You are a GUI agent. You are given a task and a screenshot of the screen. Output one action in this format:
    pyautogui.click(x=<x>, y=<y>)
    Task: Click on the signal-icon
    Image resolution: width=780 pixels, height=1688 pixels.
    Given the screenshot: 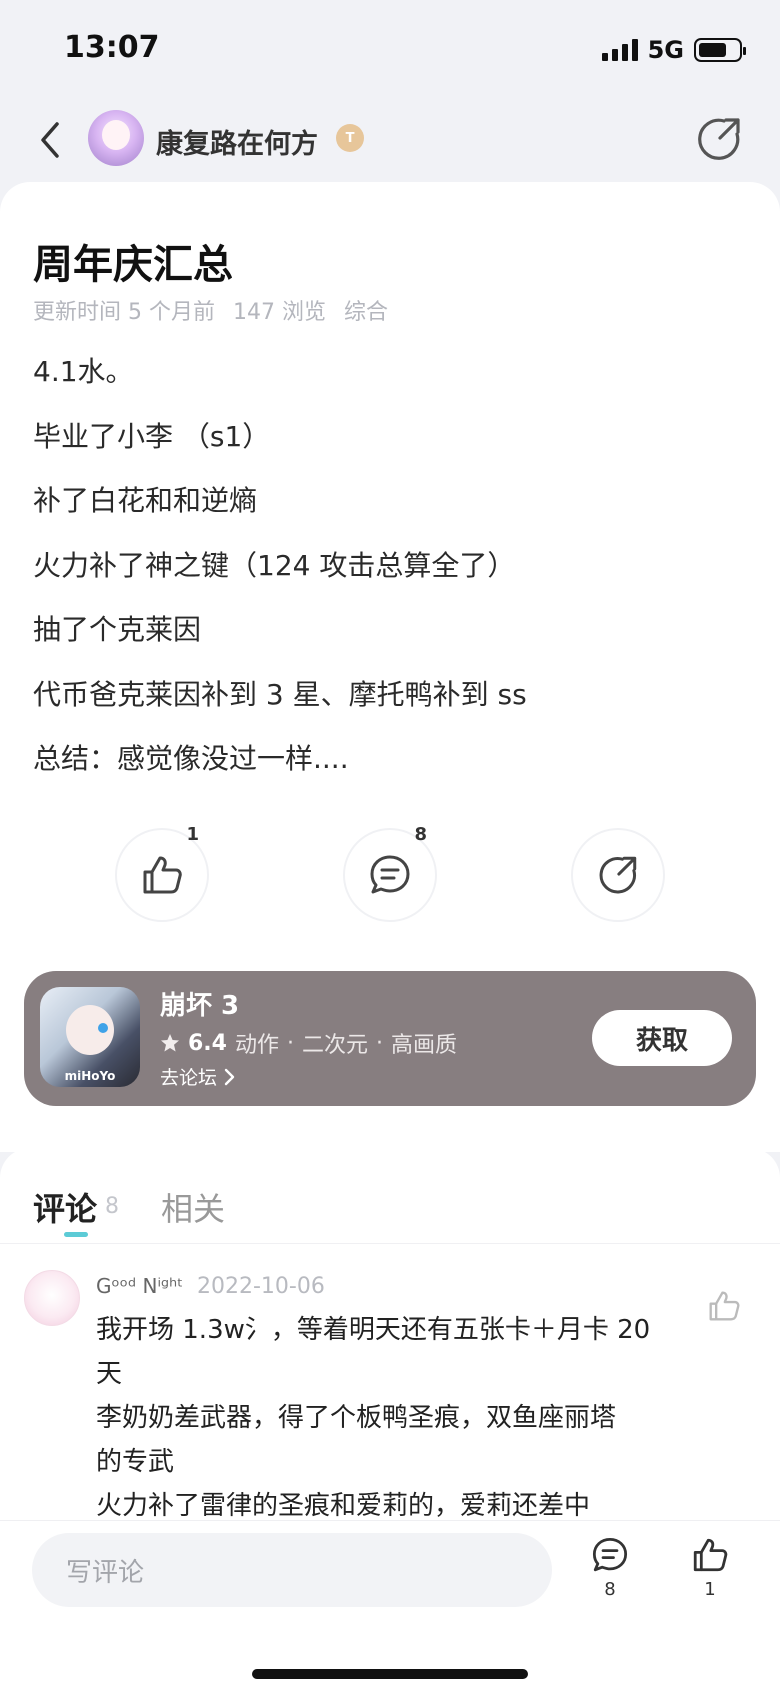 What is the action you would take?
    pyautogui.click(x=619, y=50)
    